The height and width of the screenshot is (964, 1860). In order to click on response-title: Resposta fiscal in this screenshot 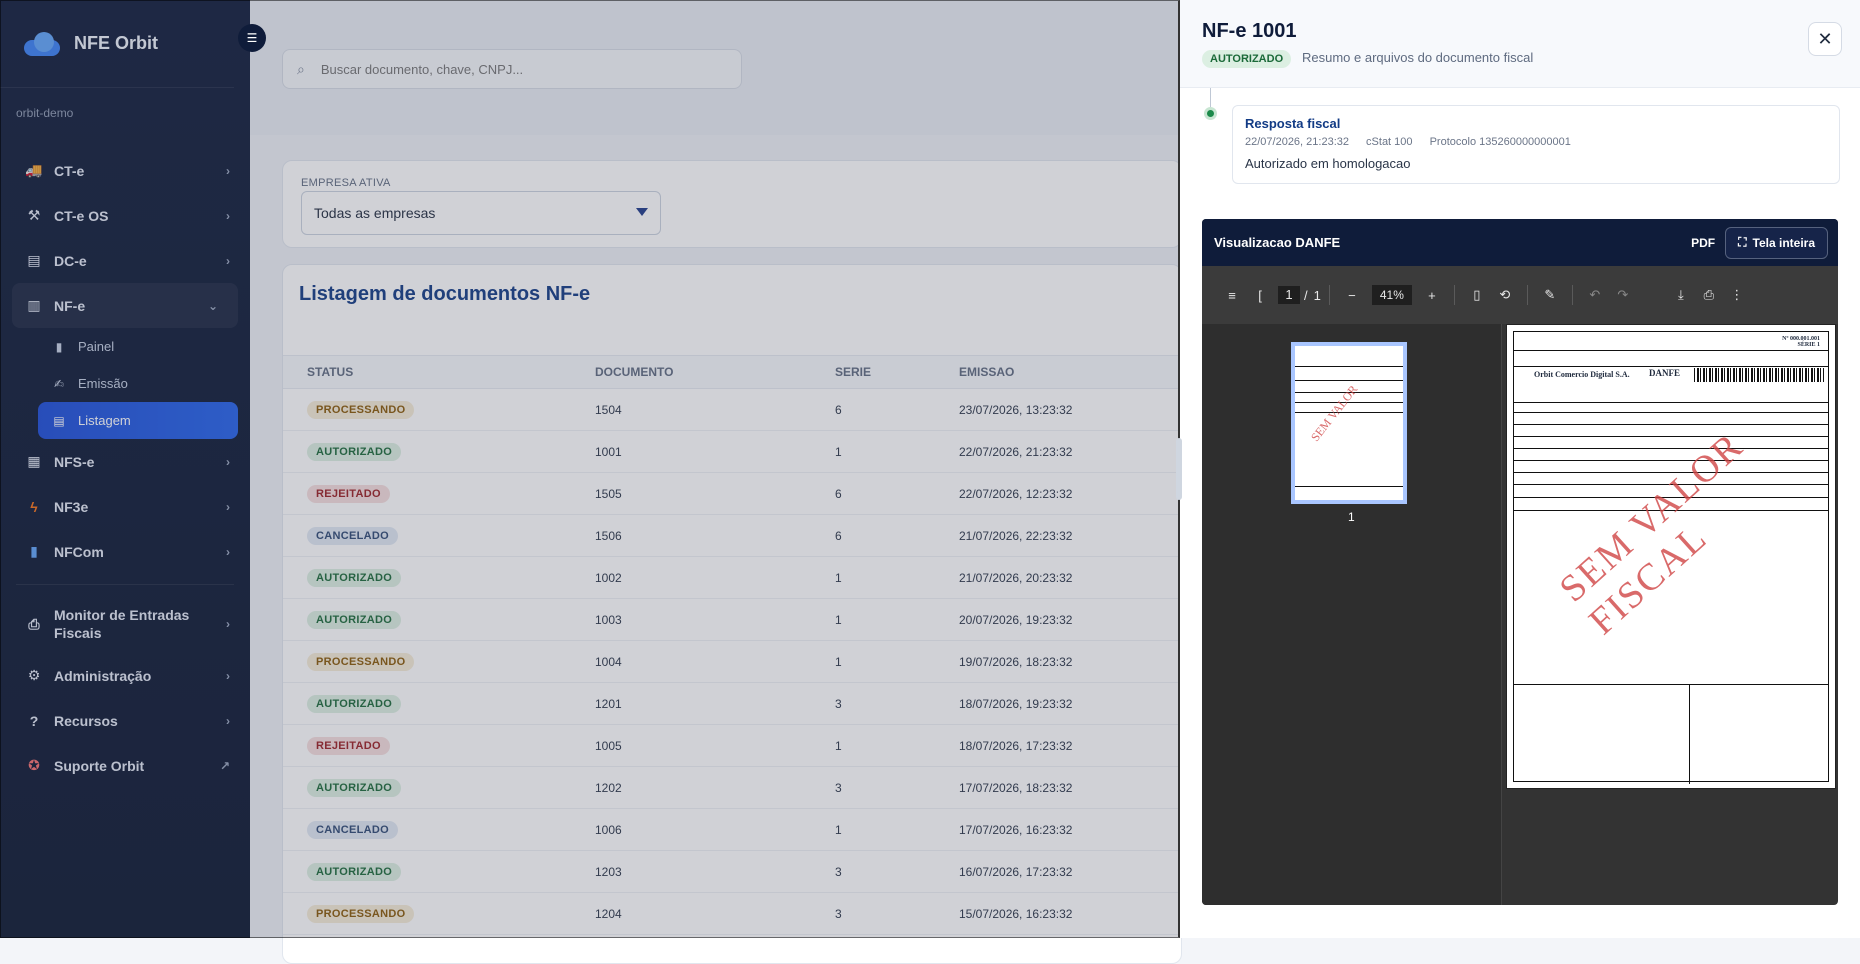, I will do `click(1293, 123)`.